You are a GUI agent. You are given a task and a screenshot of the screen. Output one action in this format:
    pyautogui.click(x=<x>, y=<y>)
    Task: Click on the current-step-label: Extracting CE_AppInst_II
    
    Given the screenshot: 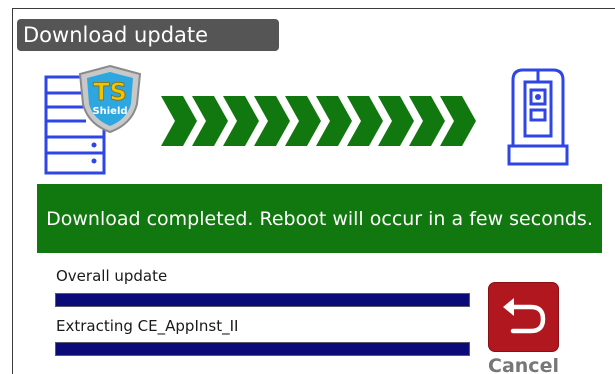 What is the action you would take?
    pyautogui.click(x=147, y=326)
    